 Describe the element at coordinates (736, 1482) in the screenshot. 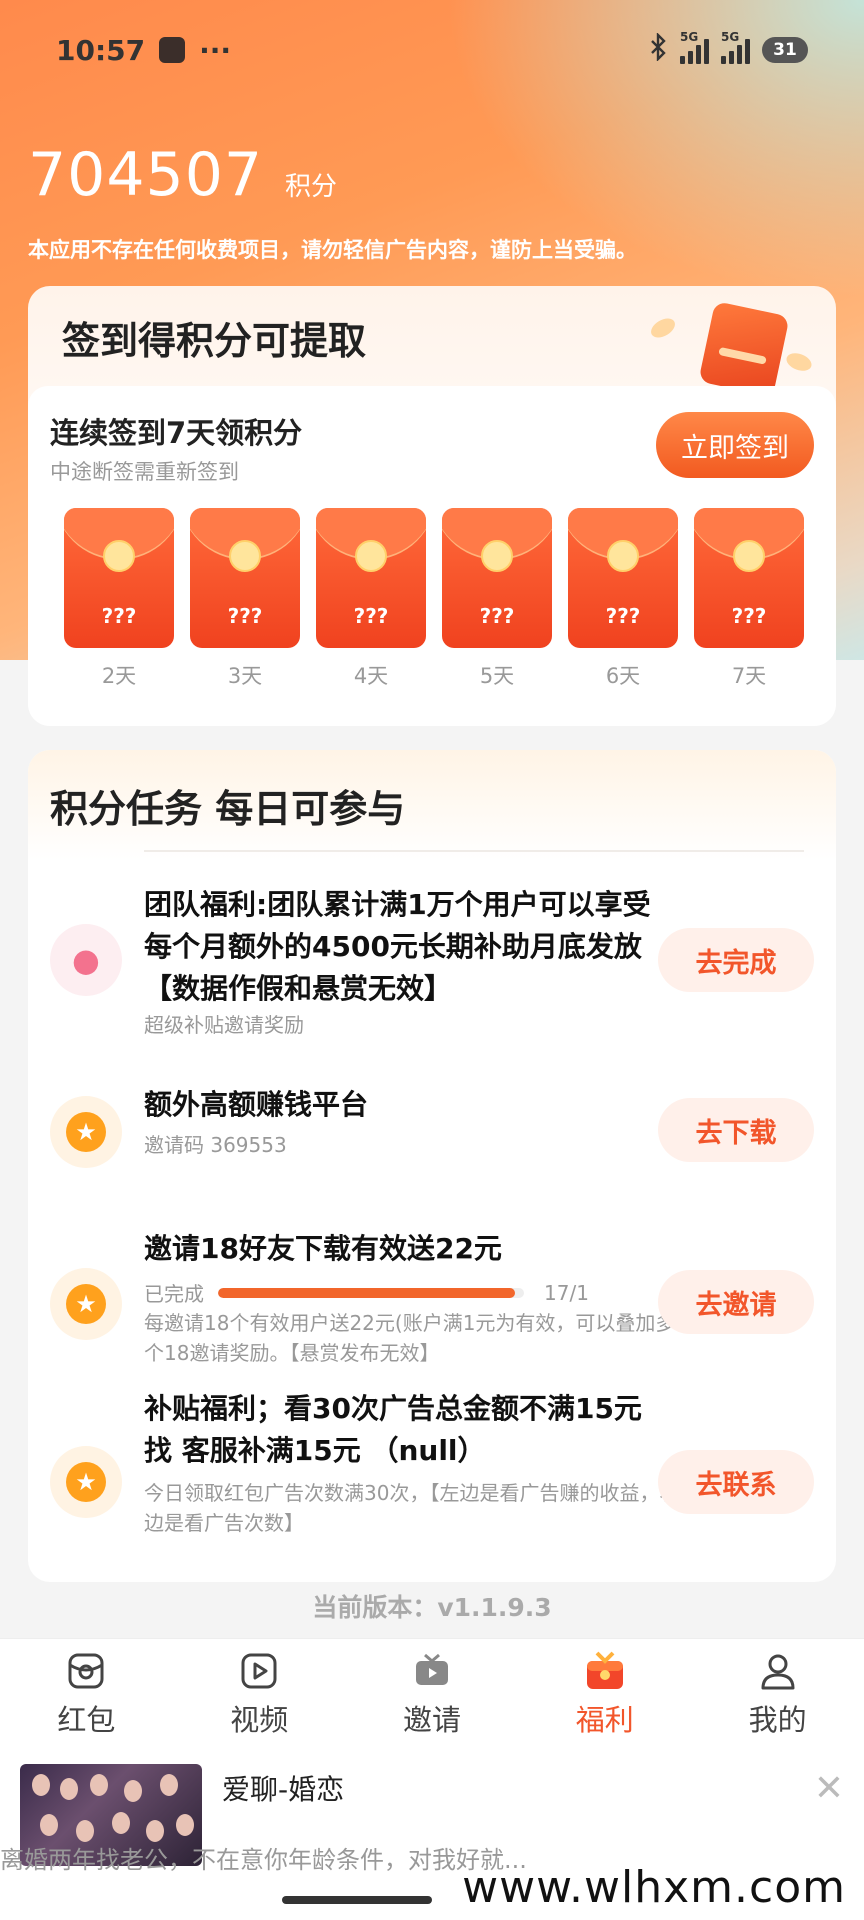

I see `task-contact-button: 去联系` at that location.